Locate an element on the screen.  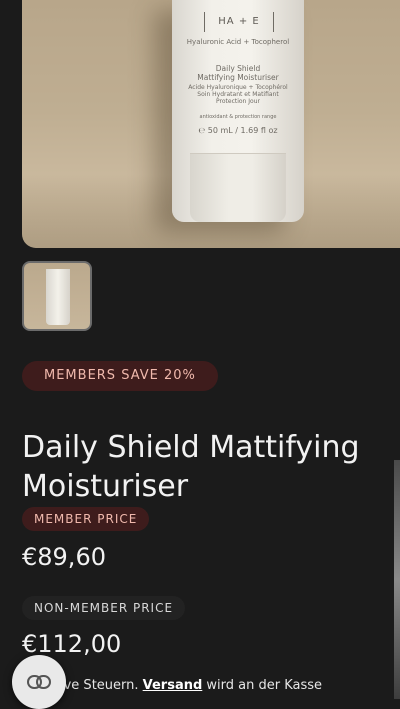
tube-fr-1: Acide Hyaluronique + Tocophérol is located at coordinates (238, 87).